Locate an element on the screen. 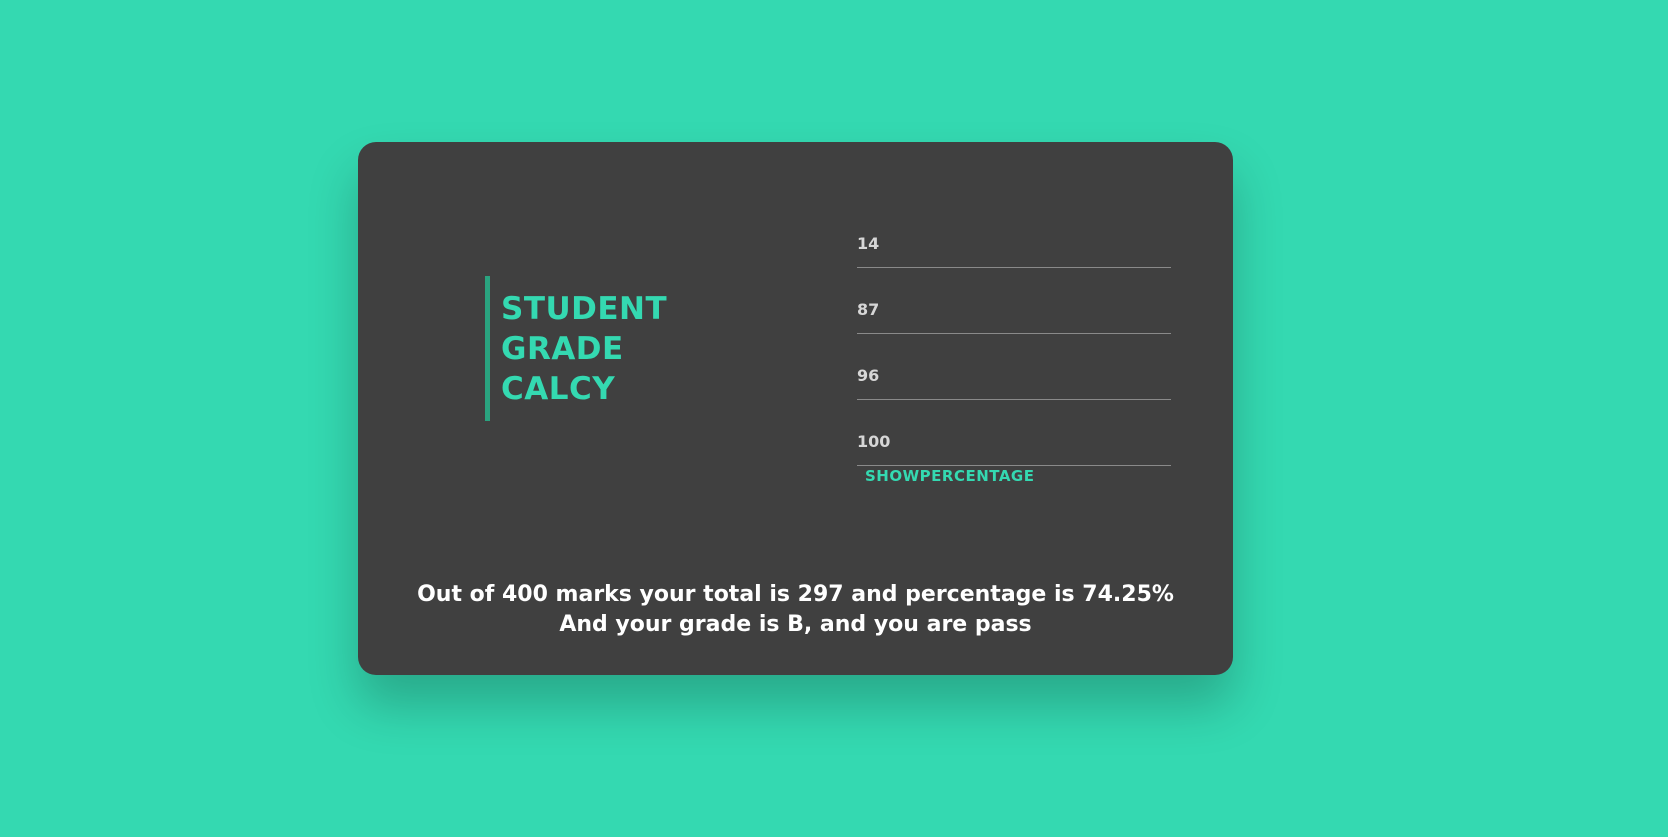  title-line-3: CALCY is located at coordinates (558, 389).